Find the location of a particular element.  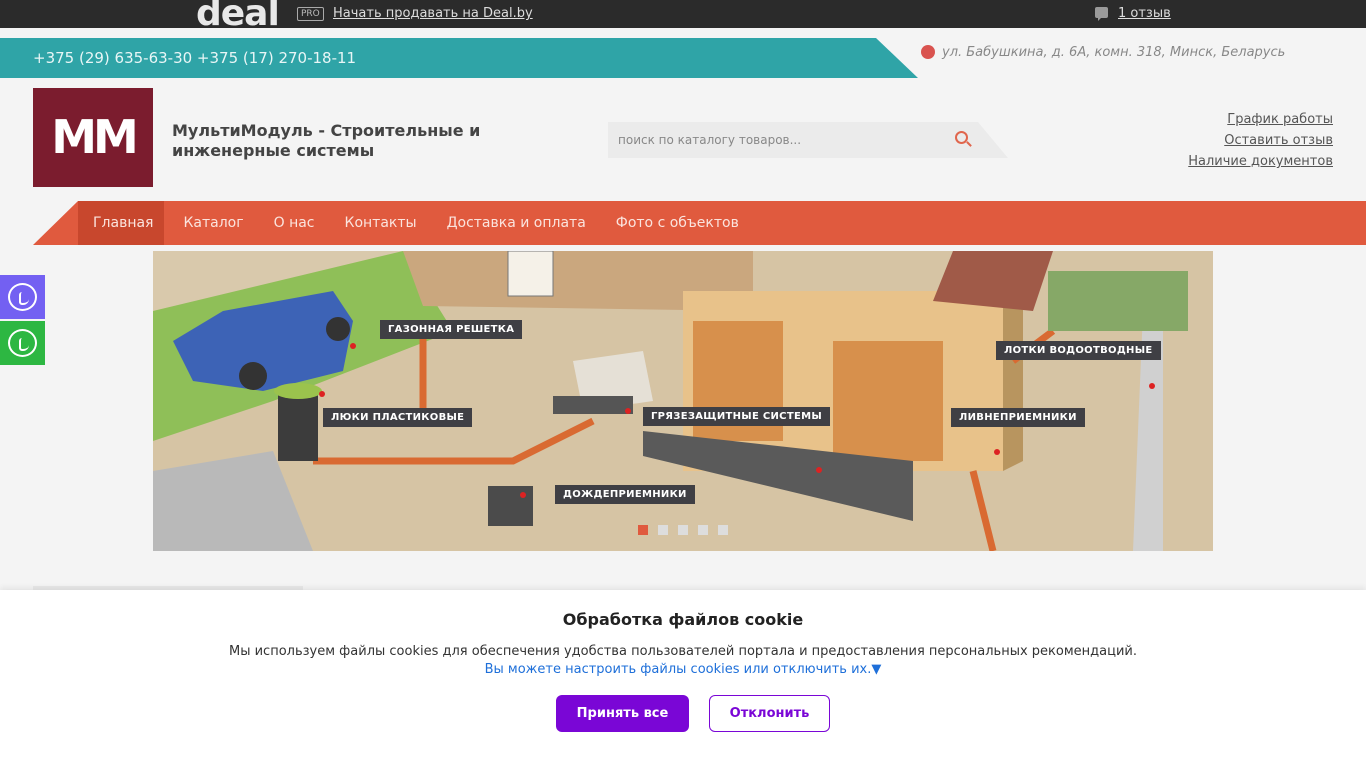

banner-label-plastic-hatches: ЛЮКИ ПЛАСТИКОВЫЕ is located at coordinates (398, 417).